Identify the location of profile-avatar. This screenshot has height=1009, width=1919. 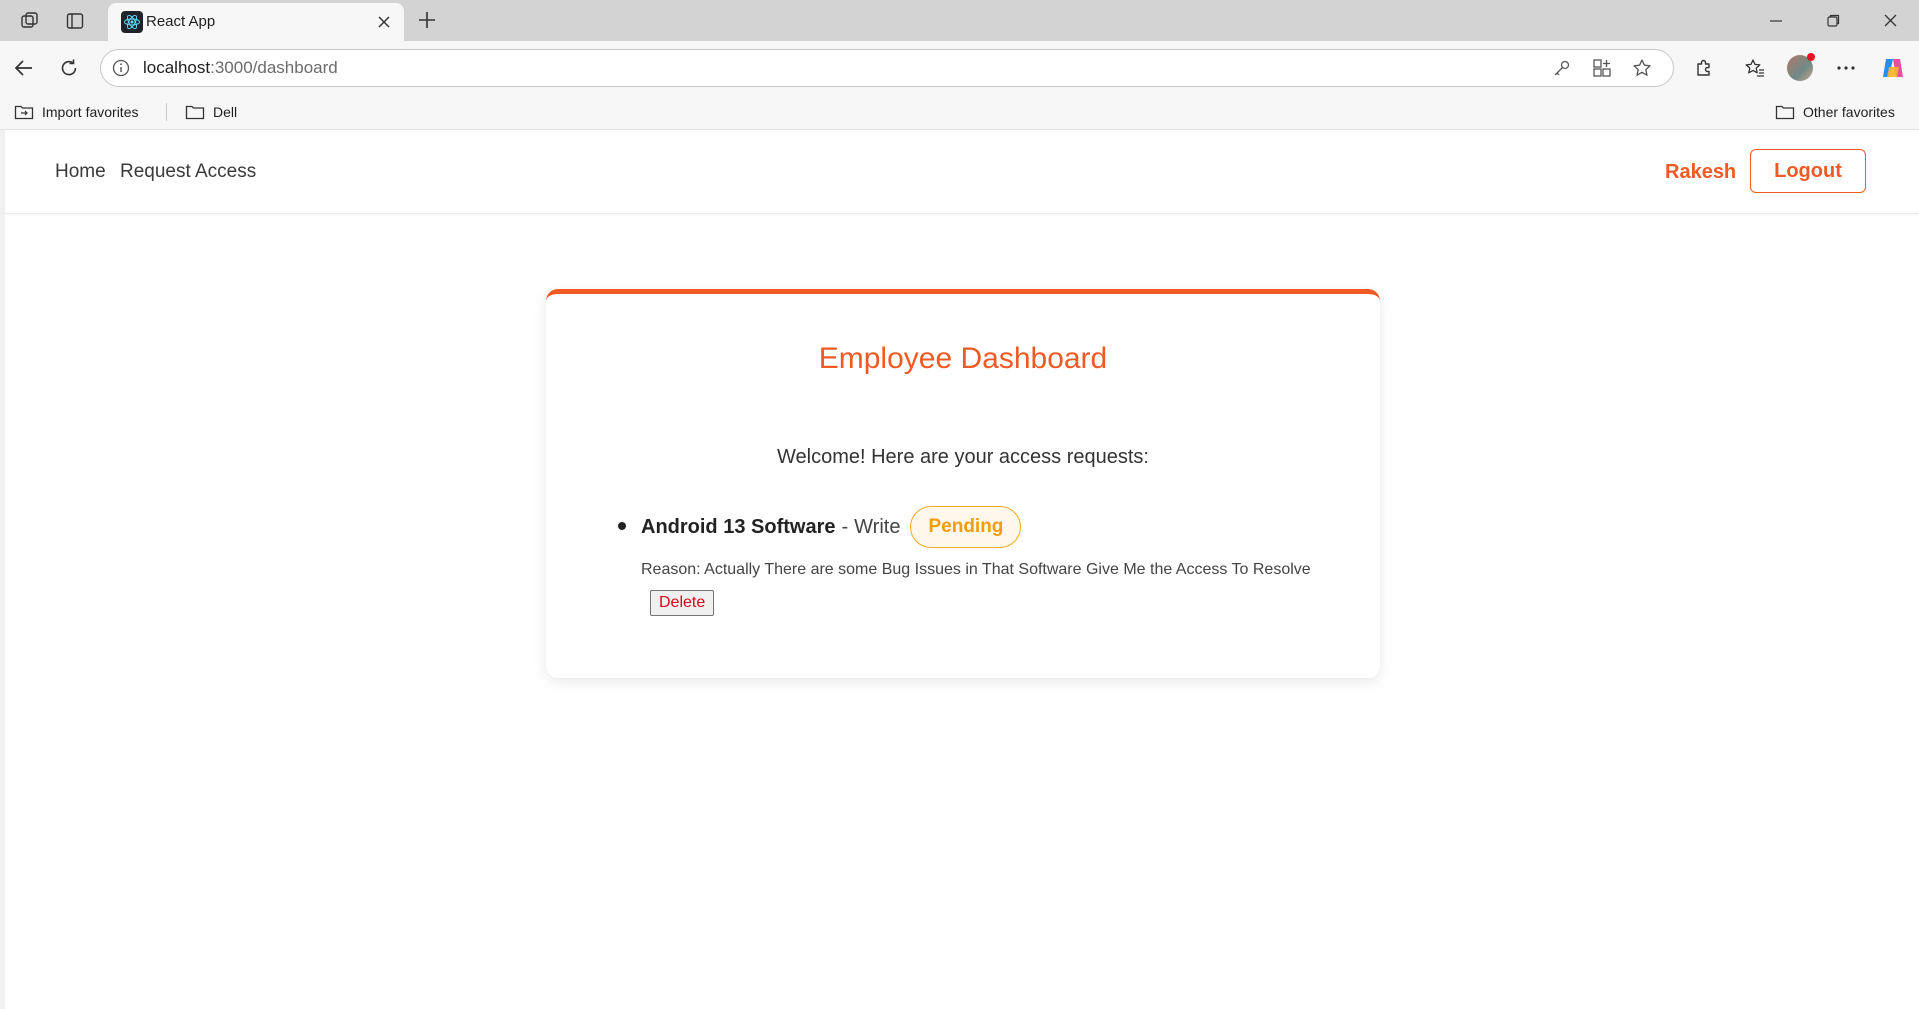
(1800, 68).